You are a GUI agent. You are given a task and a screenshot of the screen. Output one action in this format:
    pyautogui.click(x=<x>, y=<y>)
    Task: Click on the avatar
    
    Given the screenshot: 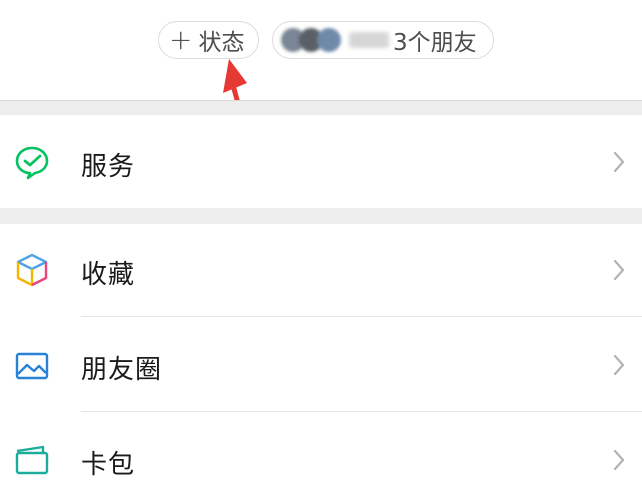 What is the action you would take?
    pyautogui.click(x=329, y=40)
    